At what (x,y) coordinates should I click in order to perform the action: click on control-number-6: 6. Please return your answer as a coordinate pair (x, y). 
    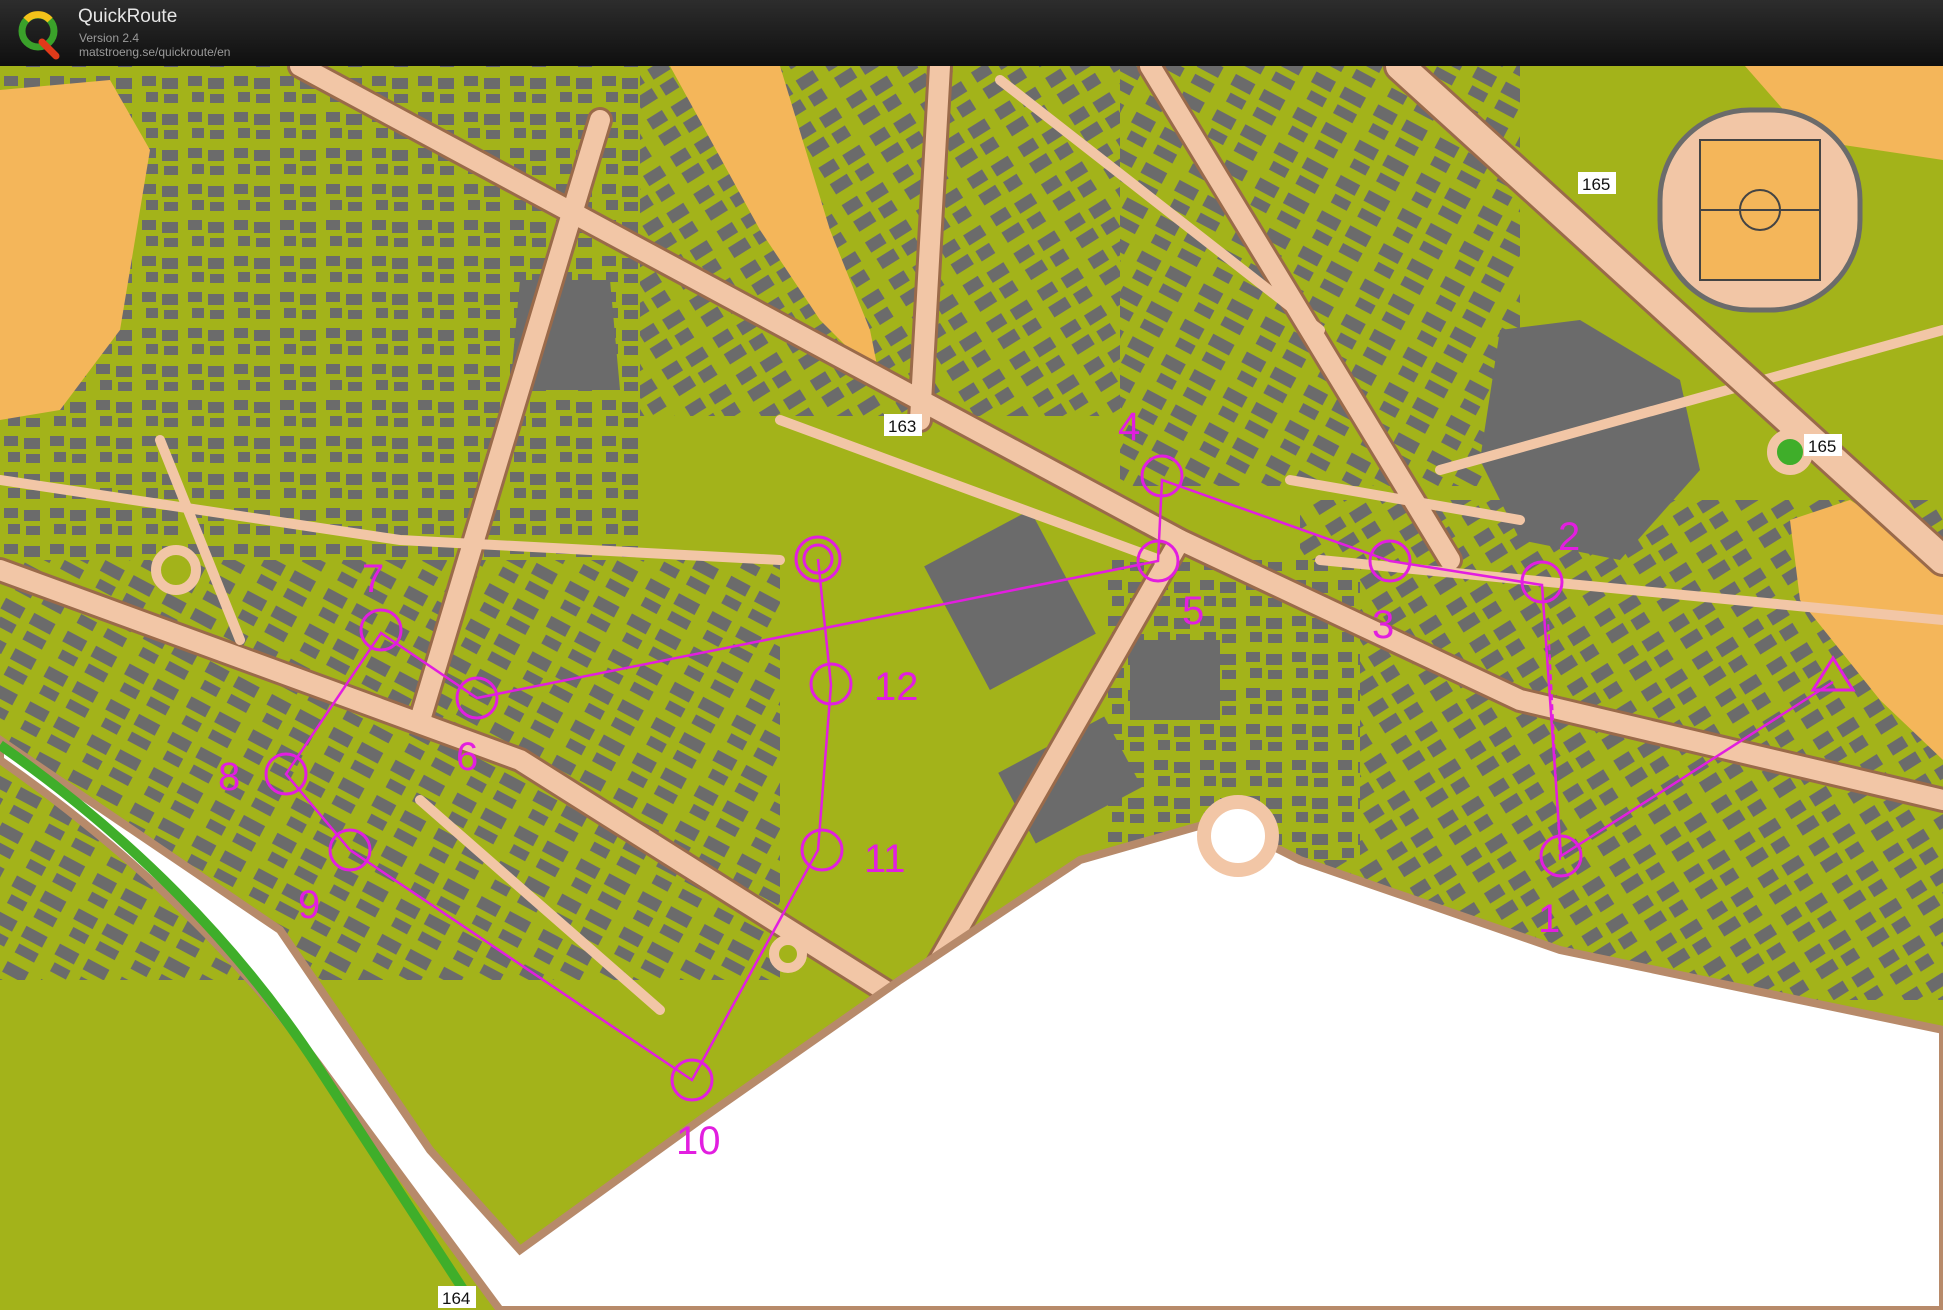
    Looking at the image, I should click on (467, 757).